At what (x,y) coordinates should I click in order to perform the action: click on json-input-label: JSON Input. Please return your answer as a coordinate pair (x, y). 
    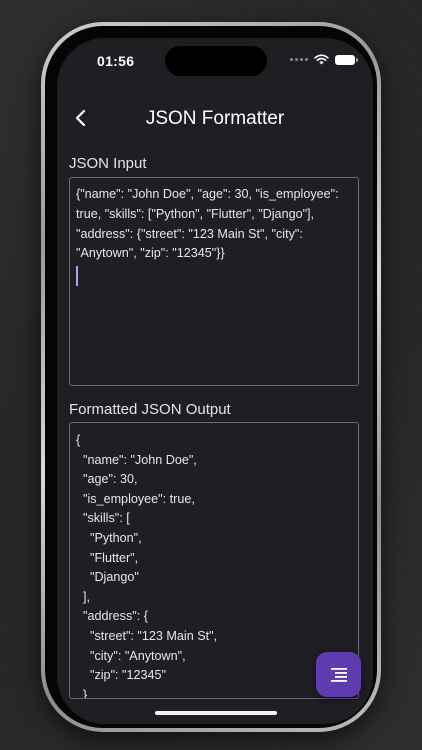
    Looking at the image, I should click on (108, 163).